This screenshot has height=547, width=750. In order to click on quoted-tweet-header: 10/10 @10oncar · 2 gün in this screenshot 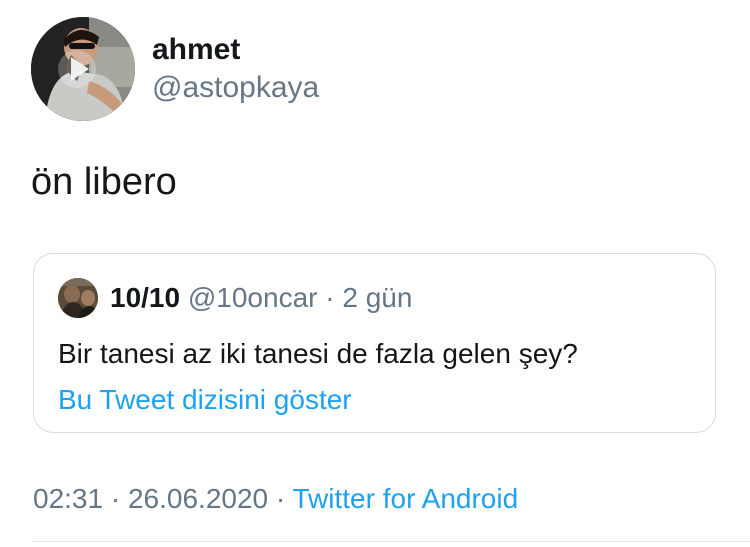, I will do `click(261, 298)`.